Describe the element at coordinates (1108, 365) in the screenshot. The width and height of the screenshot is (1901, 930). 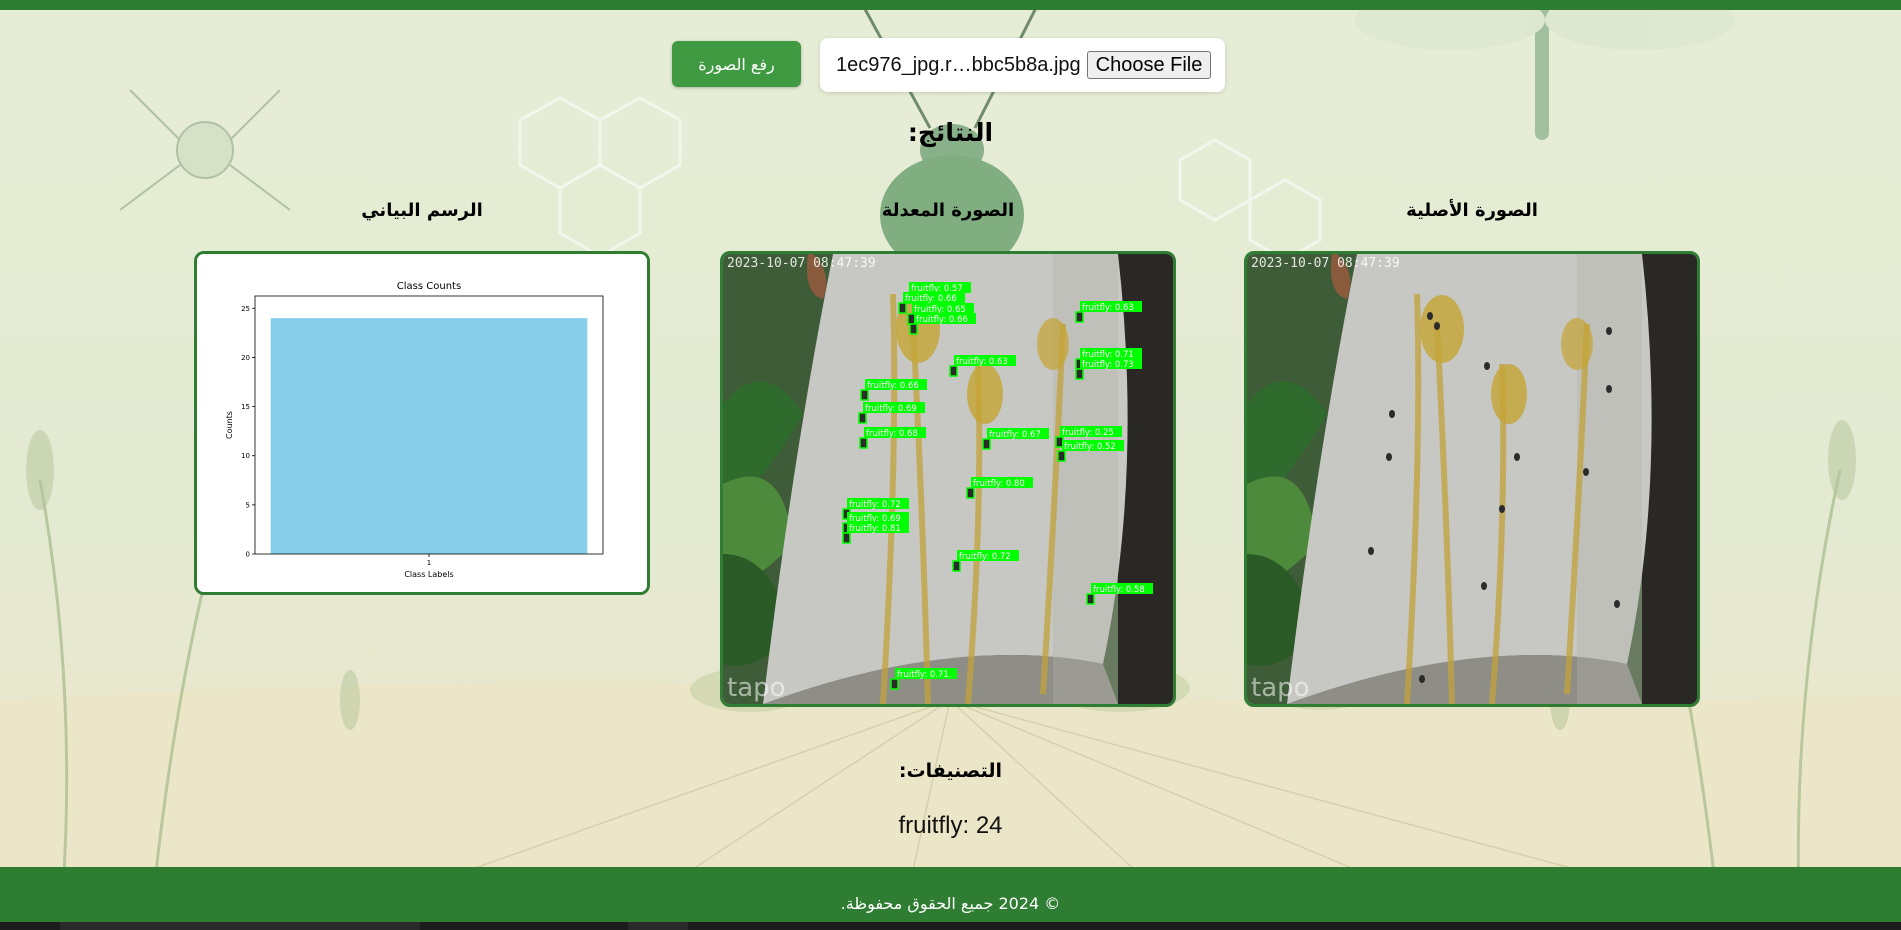
I see `detection-label: fruitfly: 0.73` at that location.